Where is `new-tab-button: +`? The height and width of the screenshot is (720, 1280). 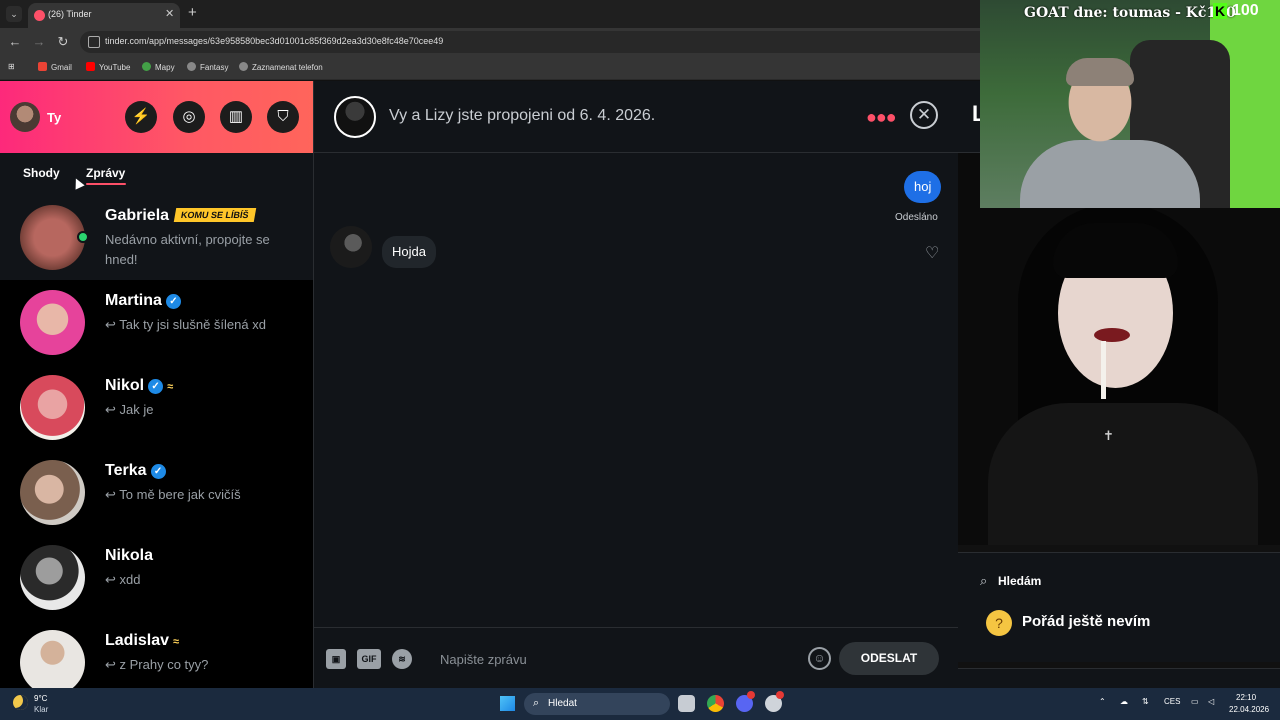
new-tab-button: + is located at coordinates (192, 12).